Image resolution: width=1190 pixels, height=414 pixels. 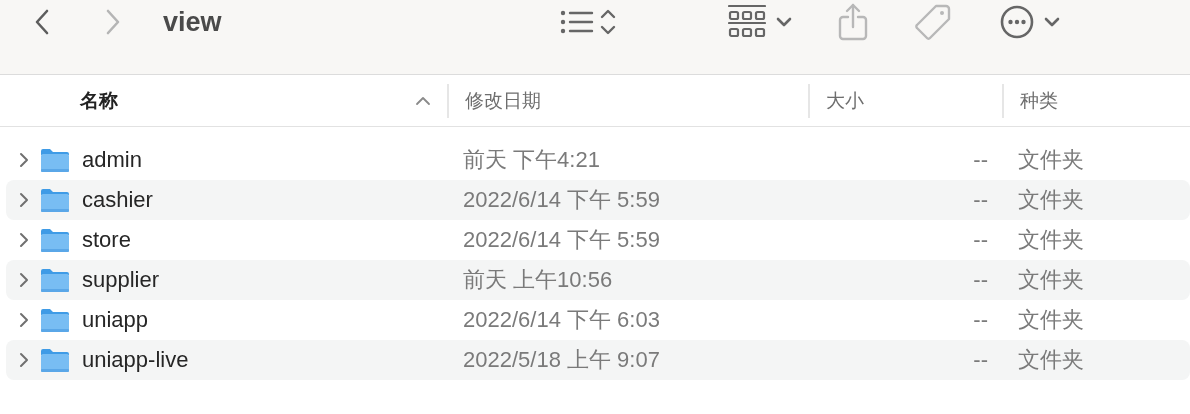 I want to click on file-name: admin, so click(x=112, y=160).